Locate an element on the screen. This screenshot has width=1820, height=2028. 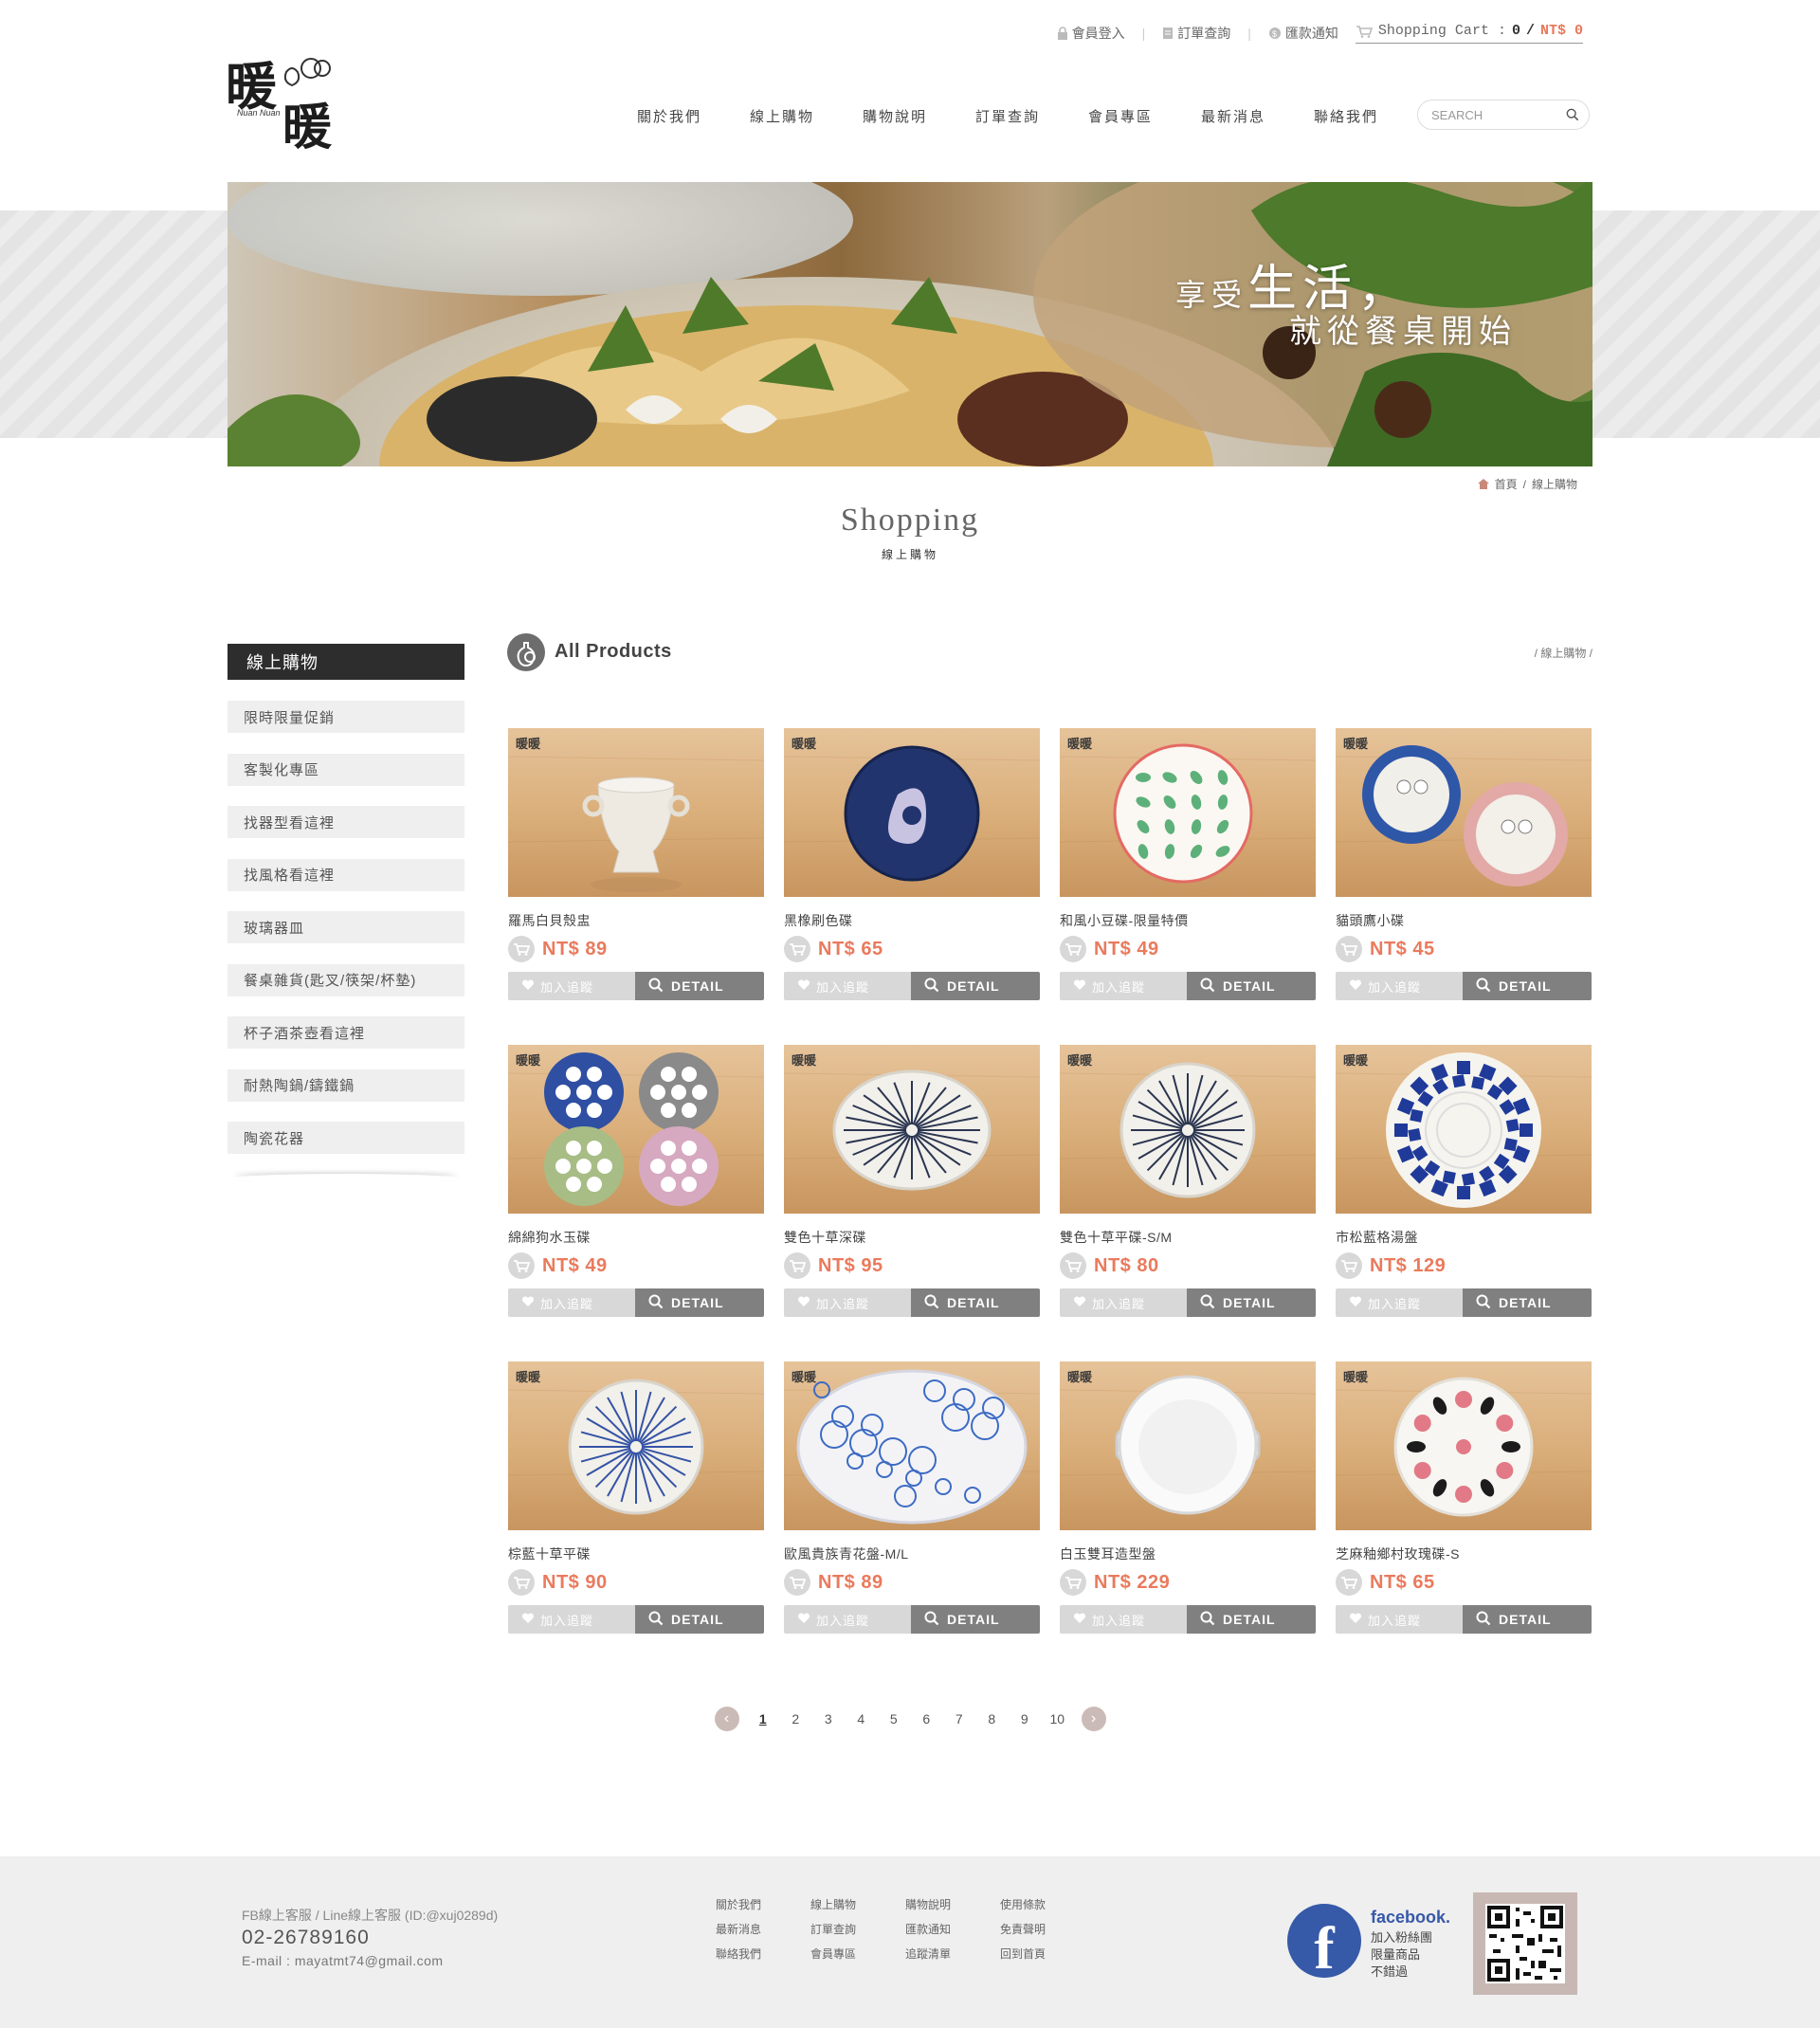
nav-item: 關於我們 is located at coordinates (693, 116).